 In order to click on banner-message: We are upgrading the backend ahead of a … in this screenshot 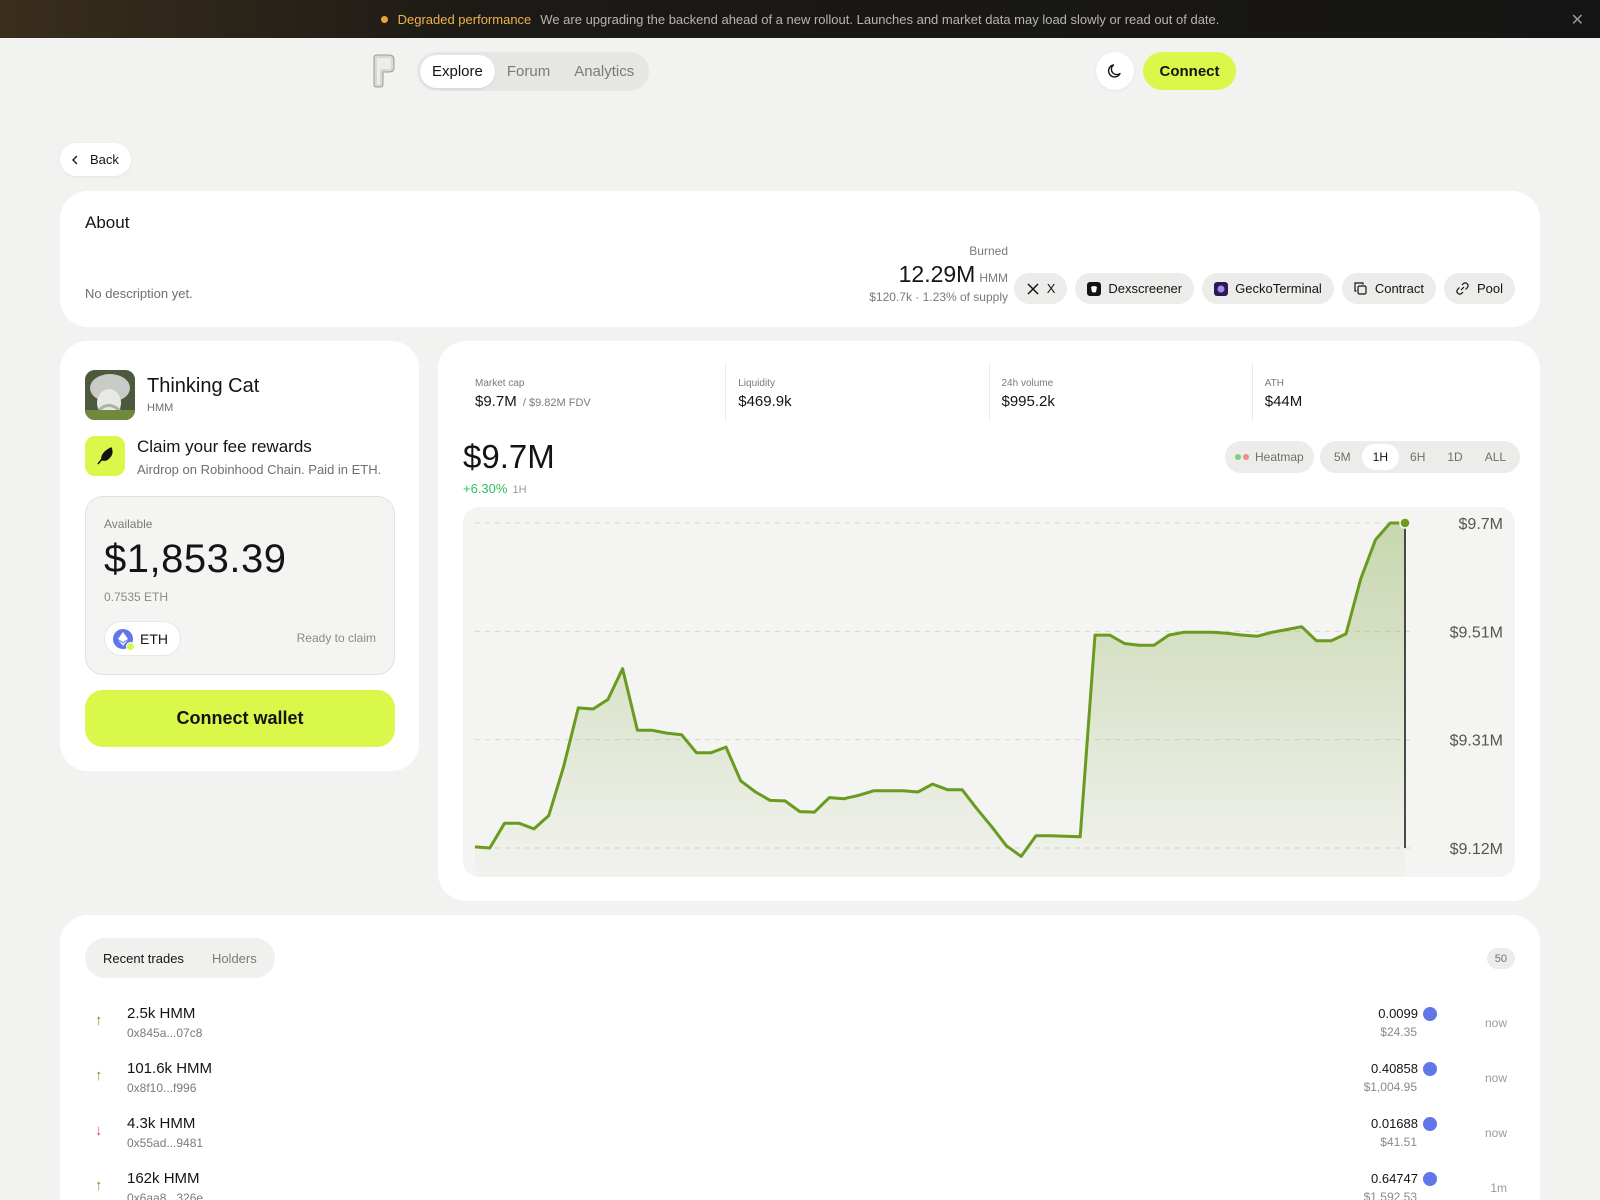, I will do `click(880, 19)`.